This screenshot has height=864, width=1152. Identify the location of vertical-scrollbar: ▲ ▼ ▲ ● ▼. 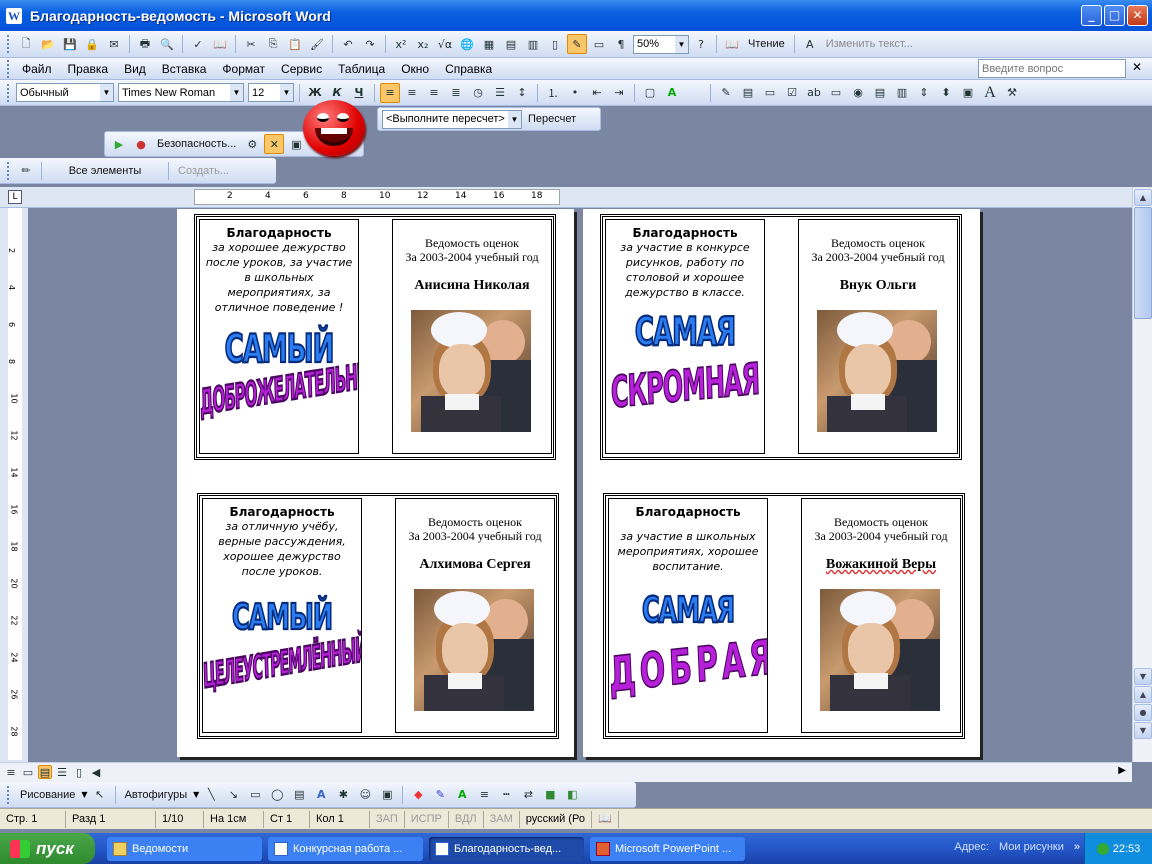
(1142, 475).